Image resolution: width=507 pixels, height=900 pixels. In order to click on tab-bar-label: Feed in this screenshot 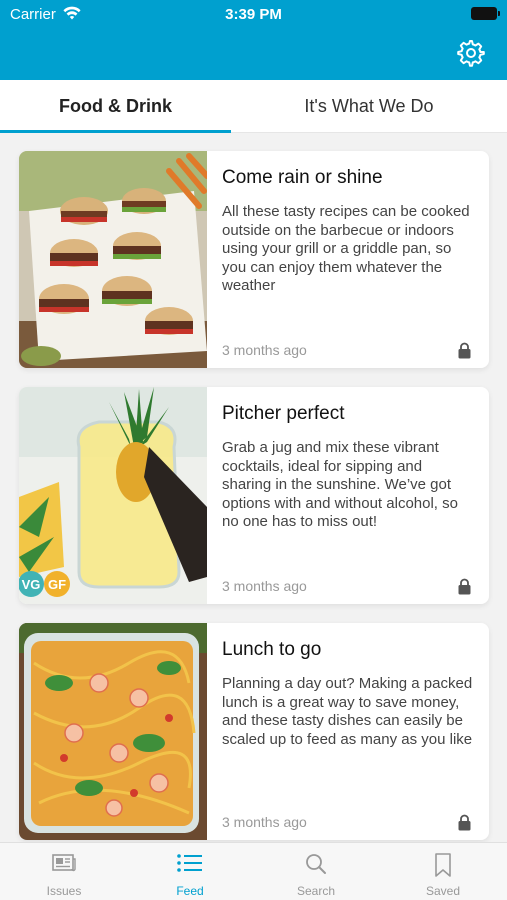, I will do `click(190, 891)`.